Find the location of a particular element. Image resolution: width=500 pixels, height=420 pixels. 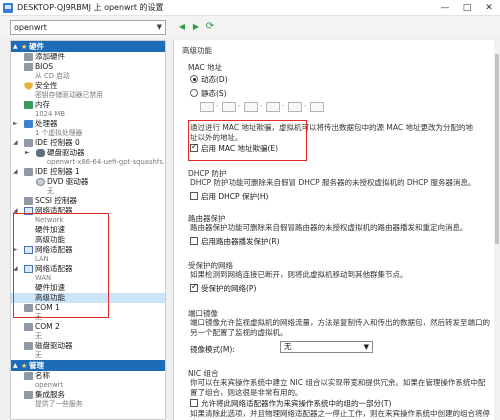

protected-network-checkbox: 受保护的网络(P) is located at coordinates (223, 288).